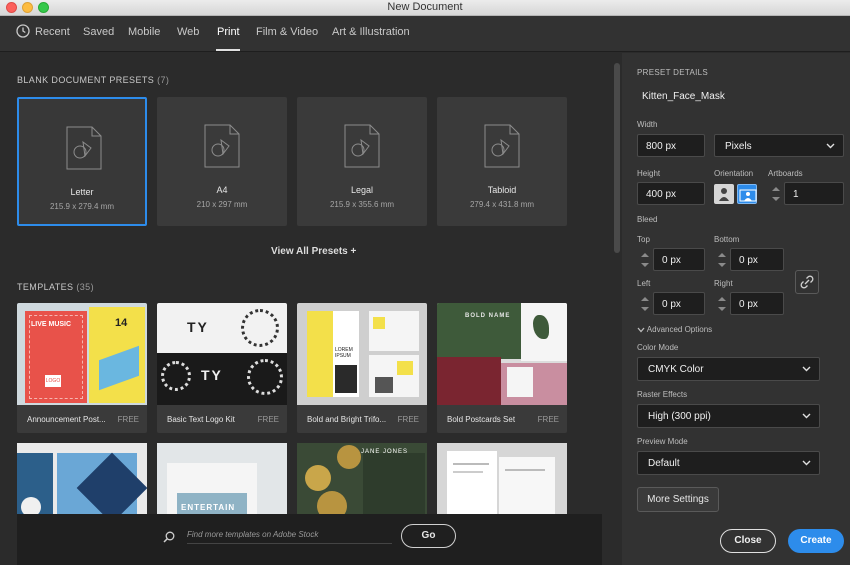 Image resolution: width=850 pixels, height=565 pixels. Describe the element at coordinates (82, 192) in the screenshot. I see `preset-name: Letter` at that location.